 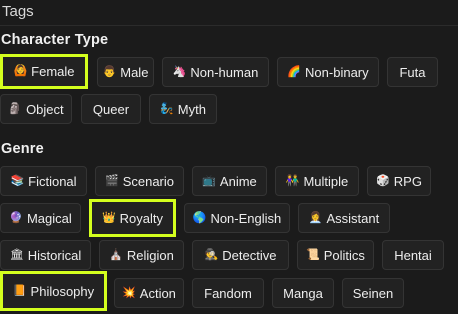 I want to click on tag-assistant: 👩‍💼 Assistant, so click(x=344, y=218).